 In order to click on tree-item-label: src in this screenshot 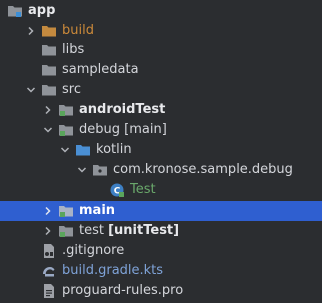, I will do `click(71, 89)`.